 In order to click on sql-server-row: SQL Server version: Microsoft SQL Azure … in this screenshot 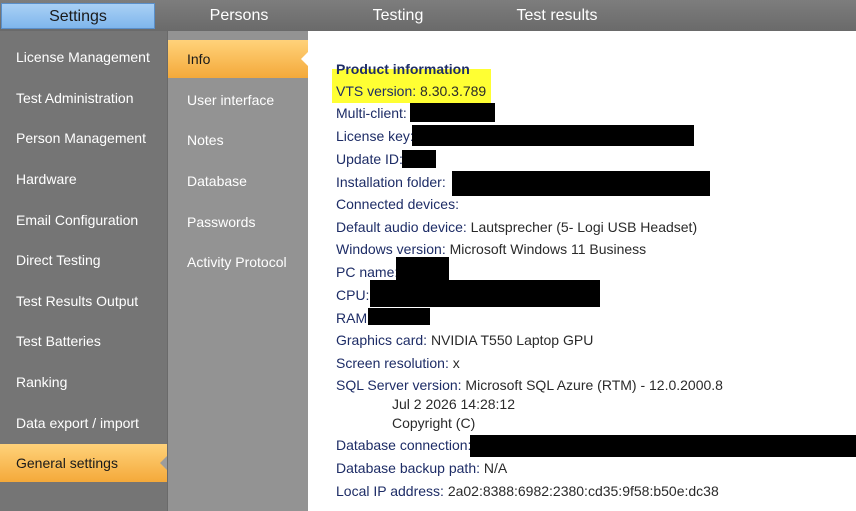, I will do `click(529, 385)`.